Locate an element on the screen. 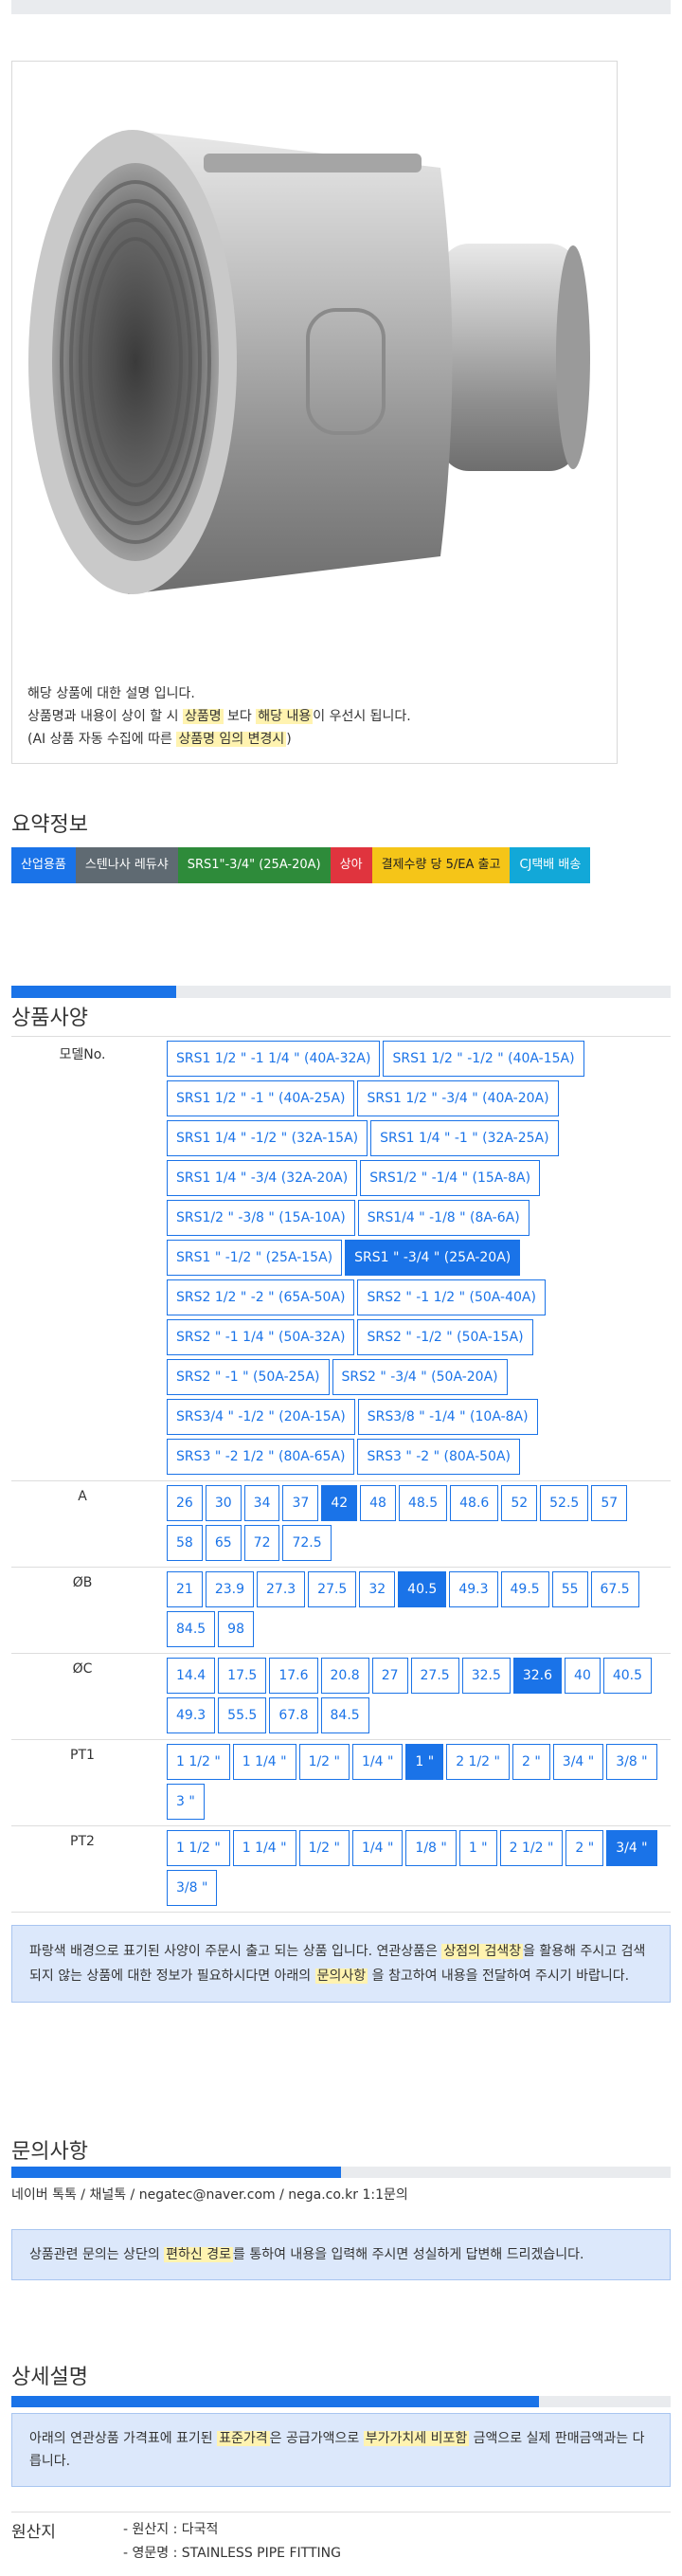 The image size is (682, 2576). spec-option: 3/4 " is located at coordinates (578, 1762).